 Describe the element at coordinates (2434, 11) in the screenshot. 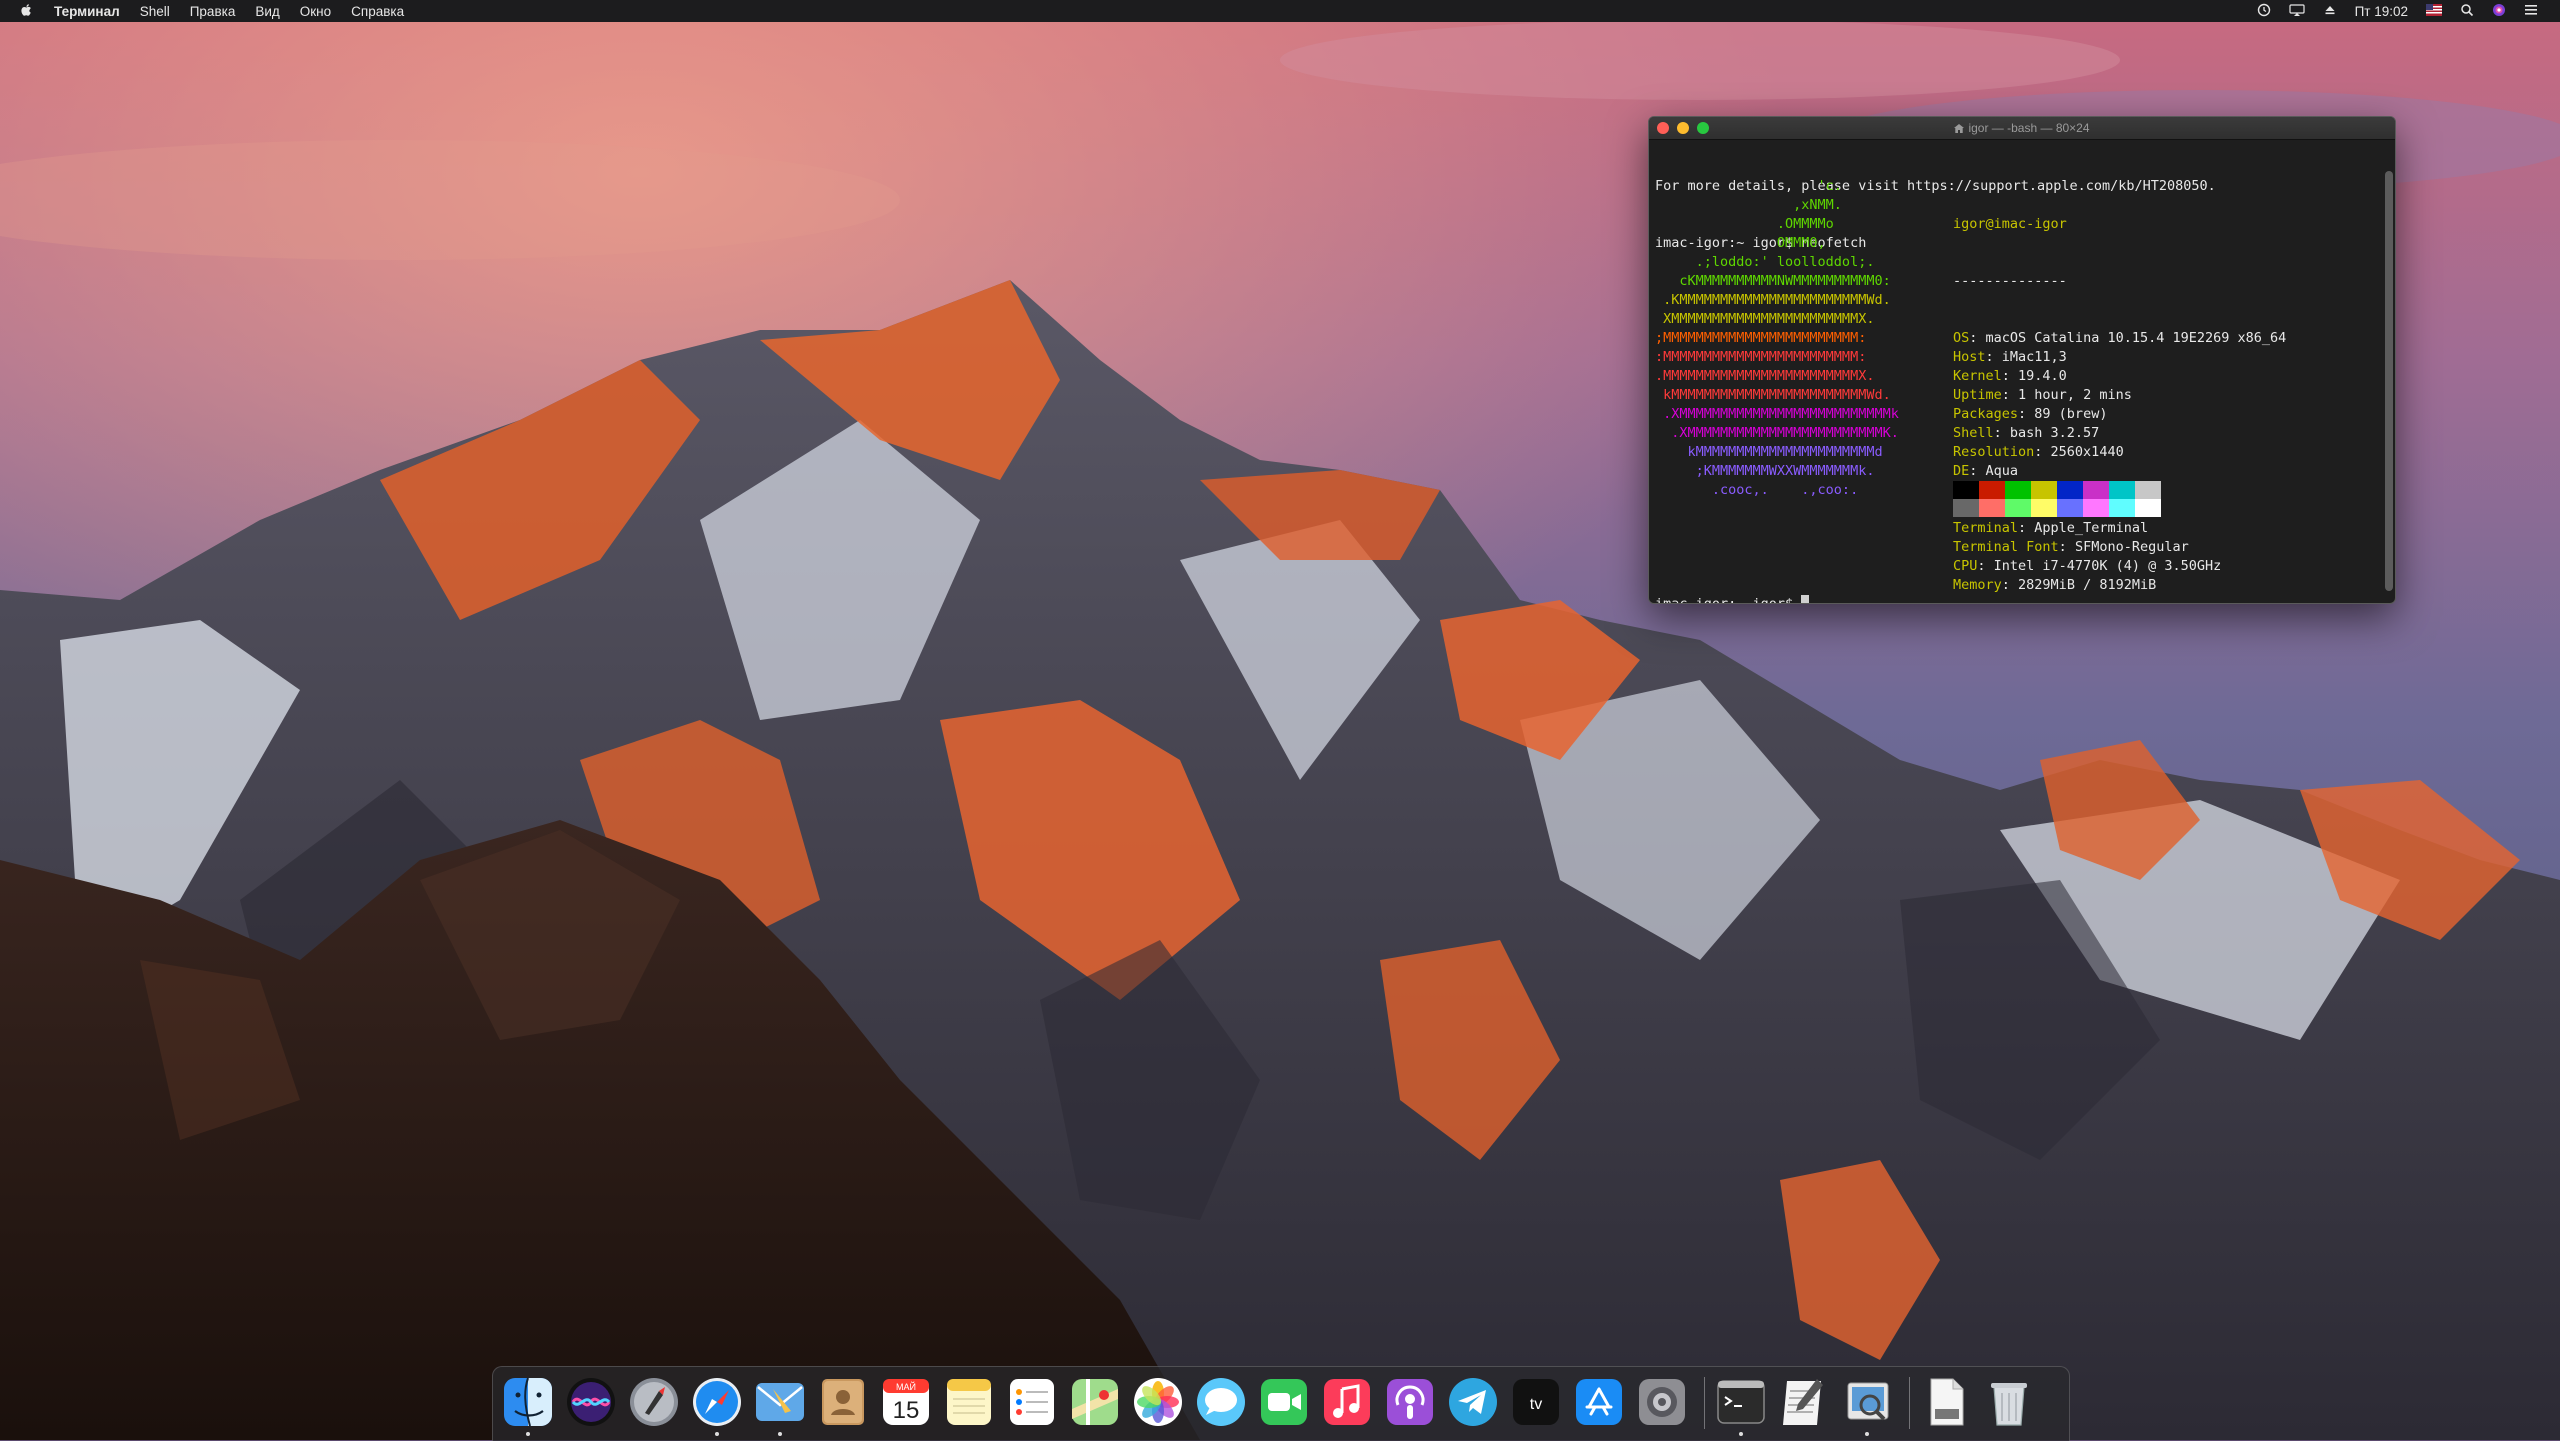

I see `flag-us-icon` at that location.